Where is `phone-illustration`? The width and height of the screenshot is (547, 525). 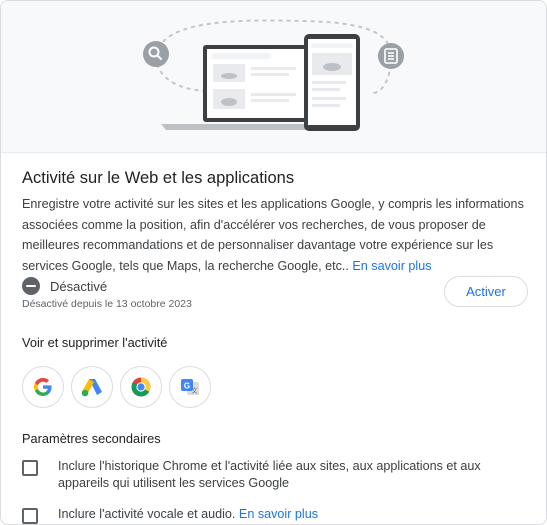
phone-illustration is located at coordinates (332, 82).